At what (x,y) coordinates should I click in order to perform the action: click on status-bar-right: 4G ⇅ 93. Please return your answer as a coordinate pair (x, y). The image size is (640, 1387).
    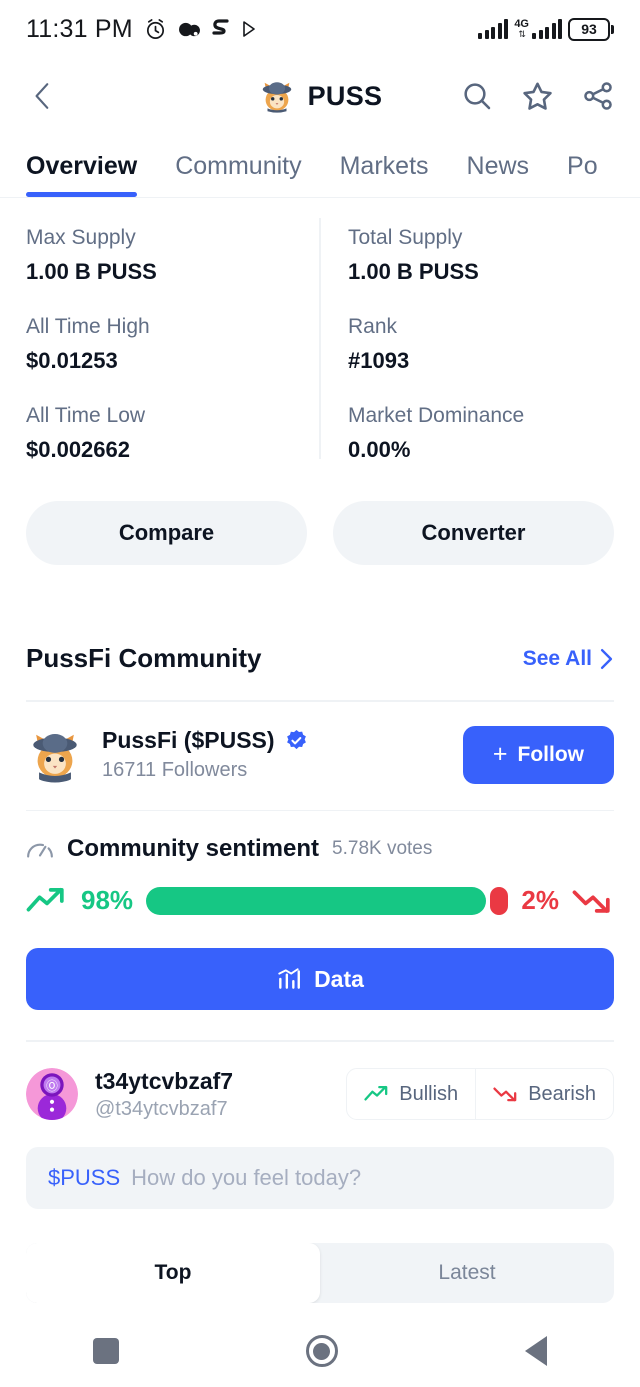
    Looking at the image, I should click on (546, 29).